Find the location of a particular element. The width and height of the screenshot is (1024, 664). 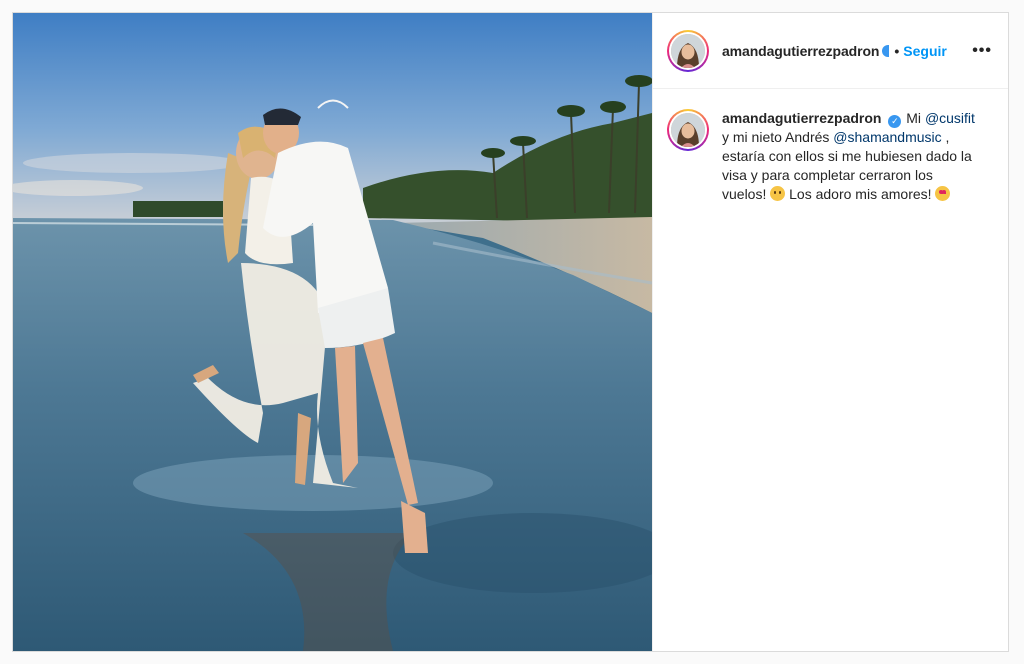

verified-badge-icon is located at coordinates (886, 50).